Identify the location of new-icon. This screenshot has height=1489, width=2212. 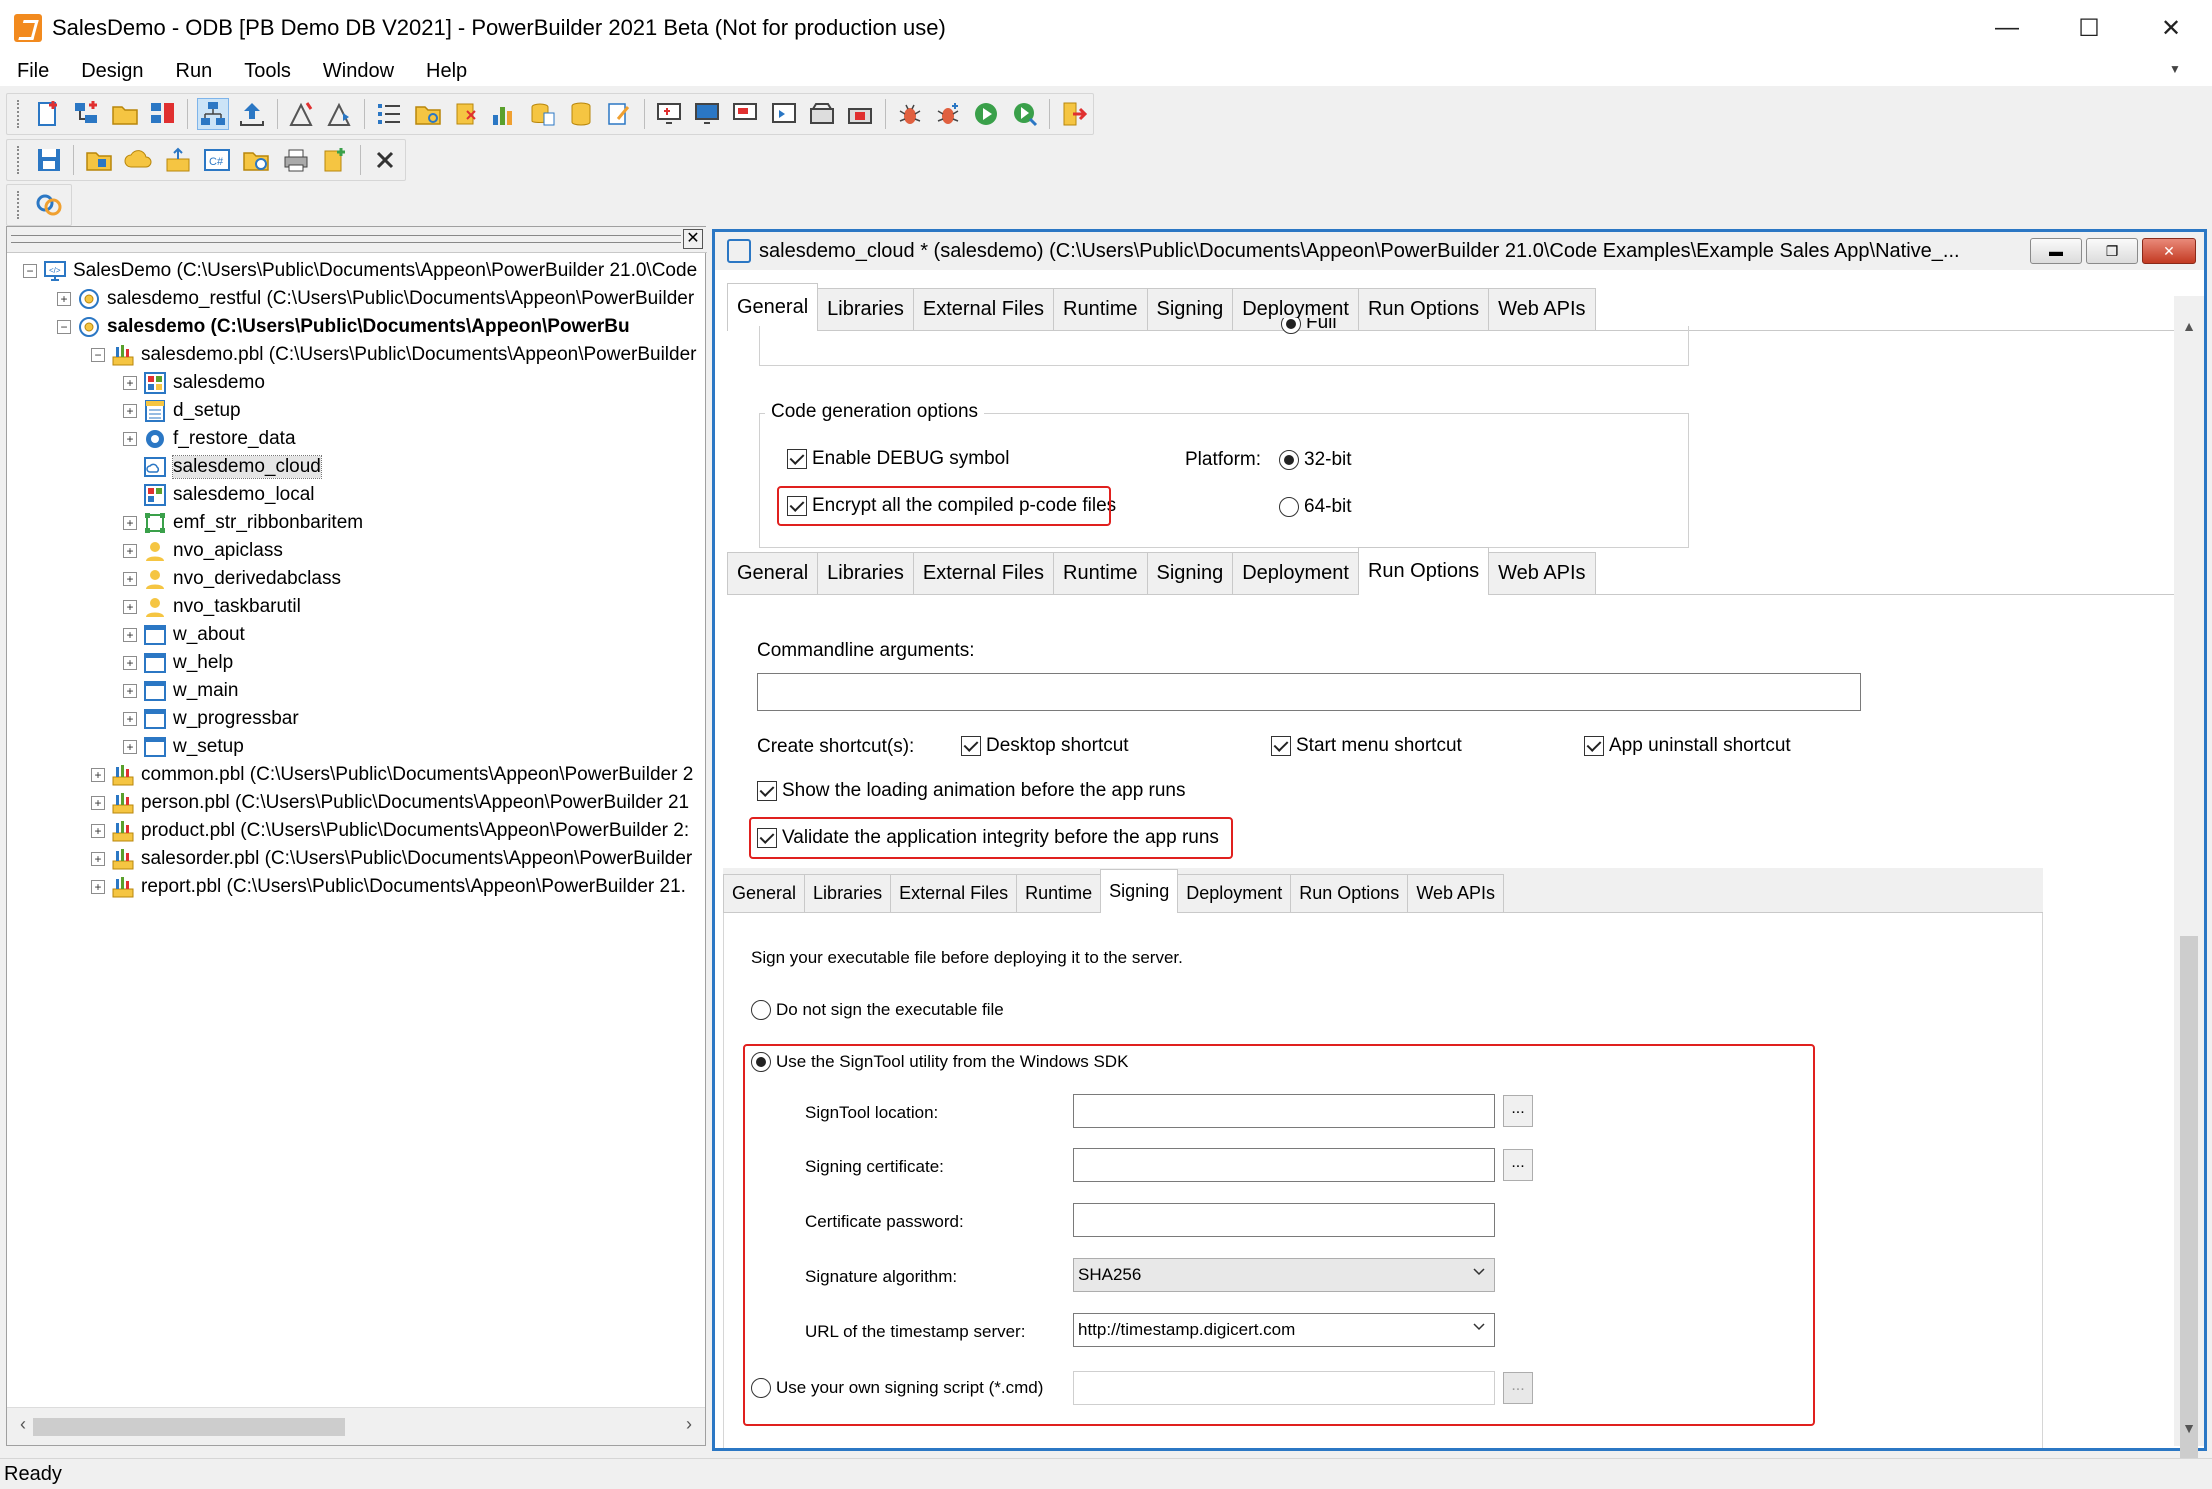
(48, 114).